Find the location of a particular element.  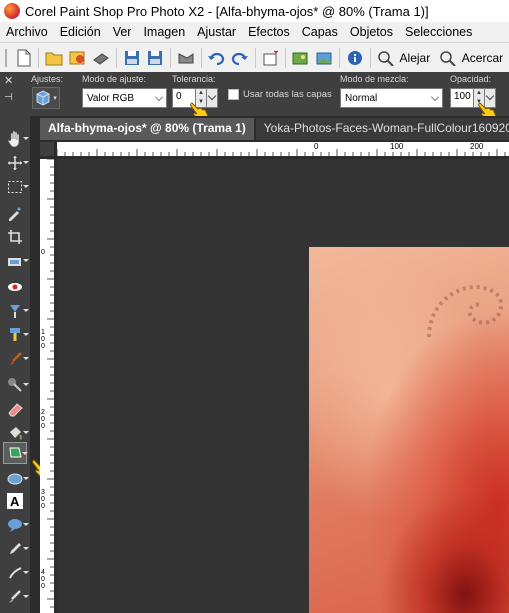

draw-tool is located at coordinates (16, 549).